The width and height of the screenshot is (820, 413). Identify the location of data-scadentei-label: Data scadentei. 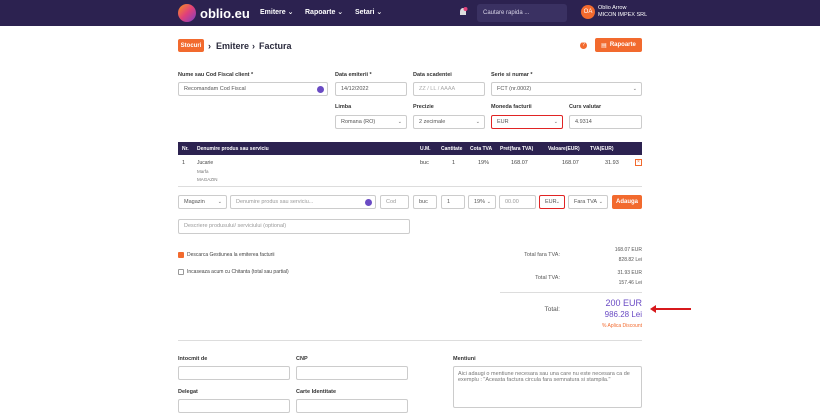
(432, 75).